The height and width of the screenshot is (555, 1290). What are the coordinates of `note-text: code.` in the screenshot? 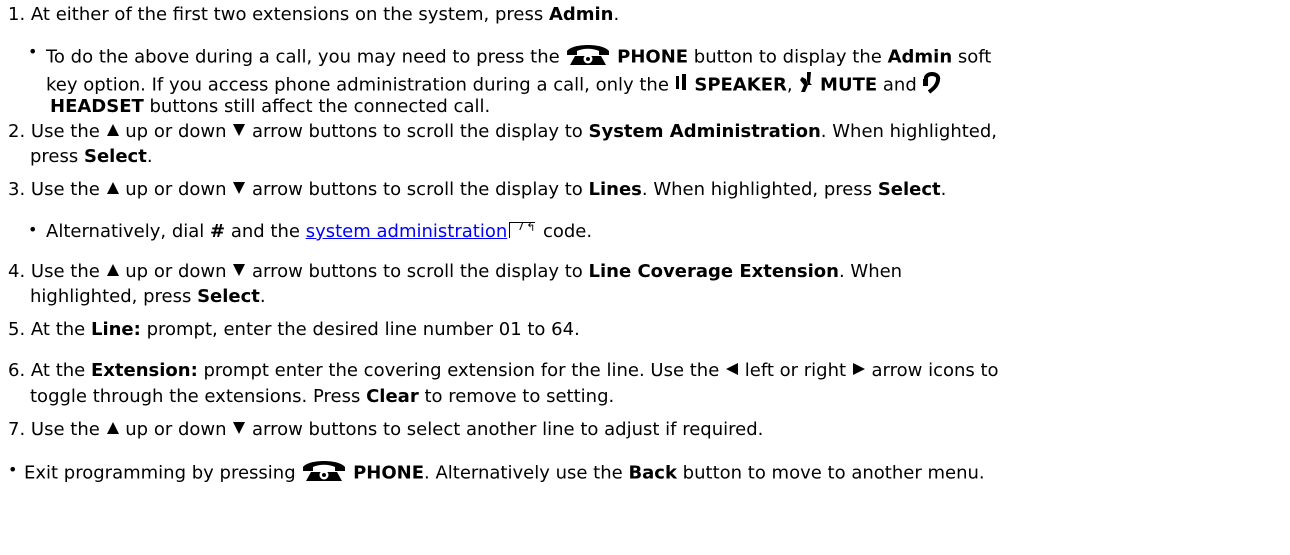 It's located at (565, 231).